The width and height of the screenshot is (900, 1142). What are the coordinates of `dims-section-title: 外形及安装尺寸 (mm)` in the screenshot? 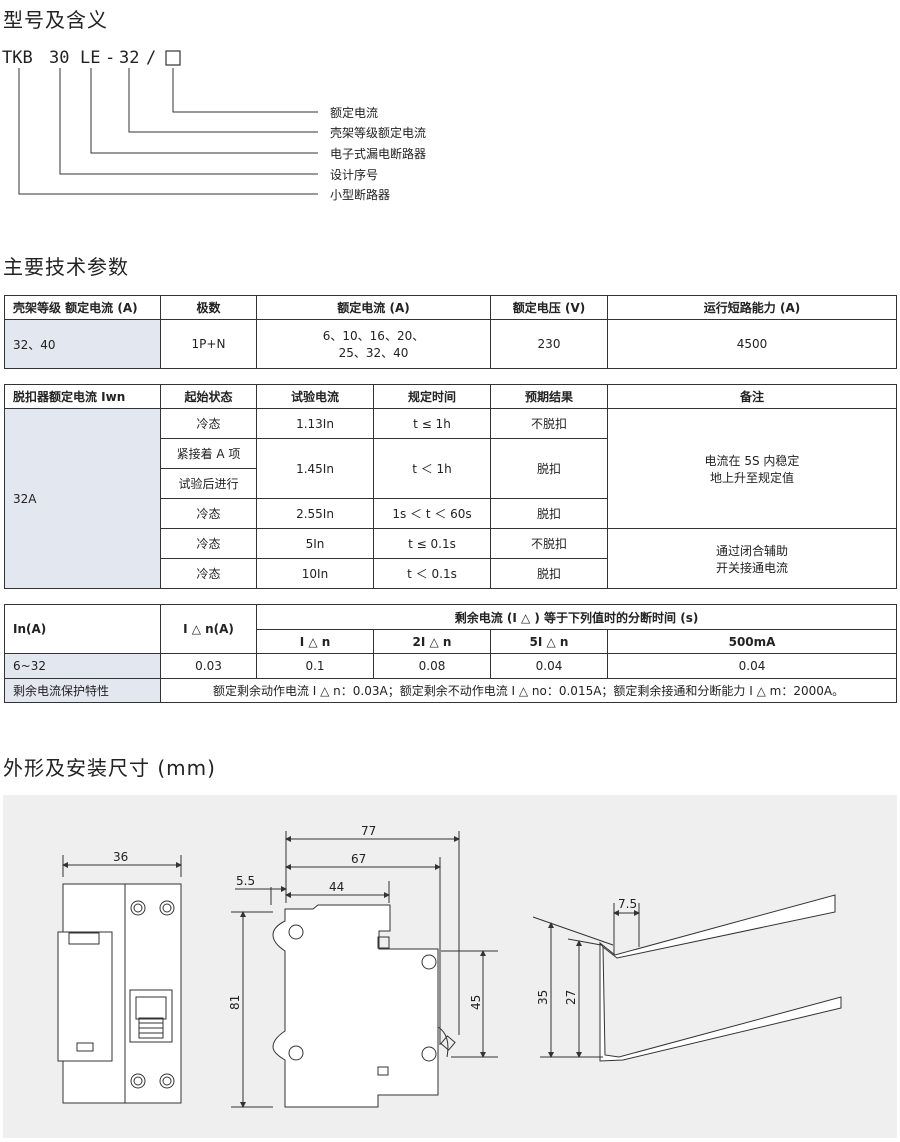 It's located at (109, 768).